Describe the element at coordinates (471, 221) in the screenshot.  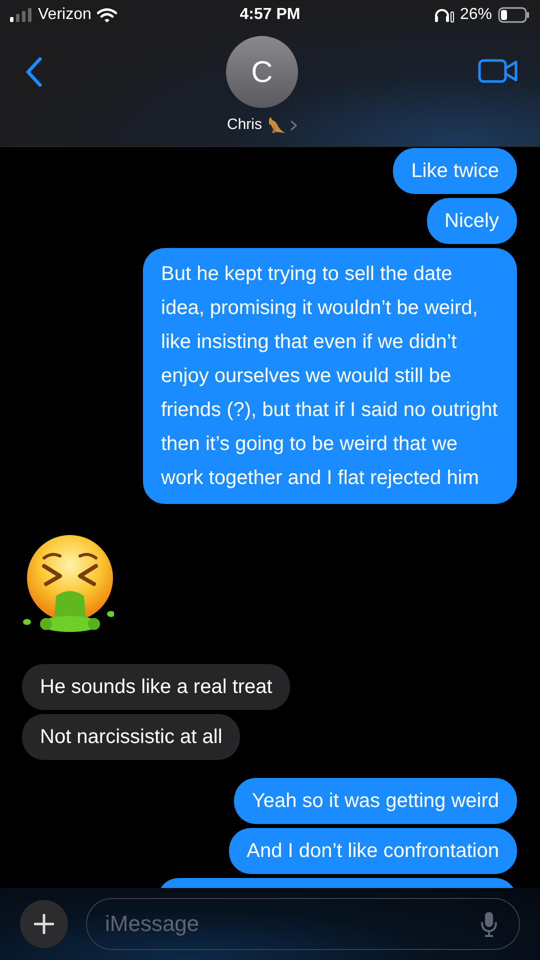
I see `message-bubble: Nicely` at that location.